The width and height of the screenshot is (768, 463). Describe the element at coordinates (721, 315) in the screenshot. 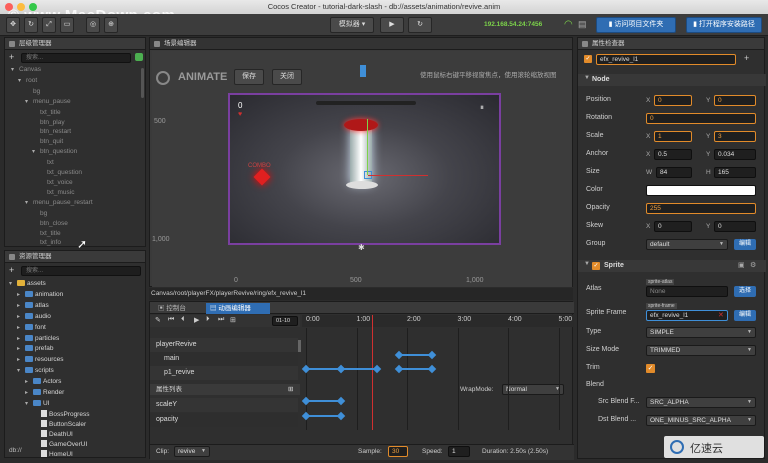

I see `clear-icon: ✕` at that location.